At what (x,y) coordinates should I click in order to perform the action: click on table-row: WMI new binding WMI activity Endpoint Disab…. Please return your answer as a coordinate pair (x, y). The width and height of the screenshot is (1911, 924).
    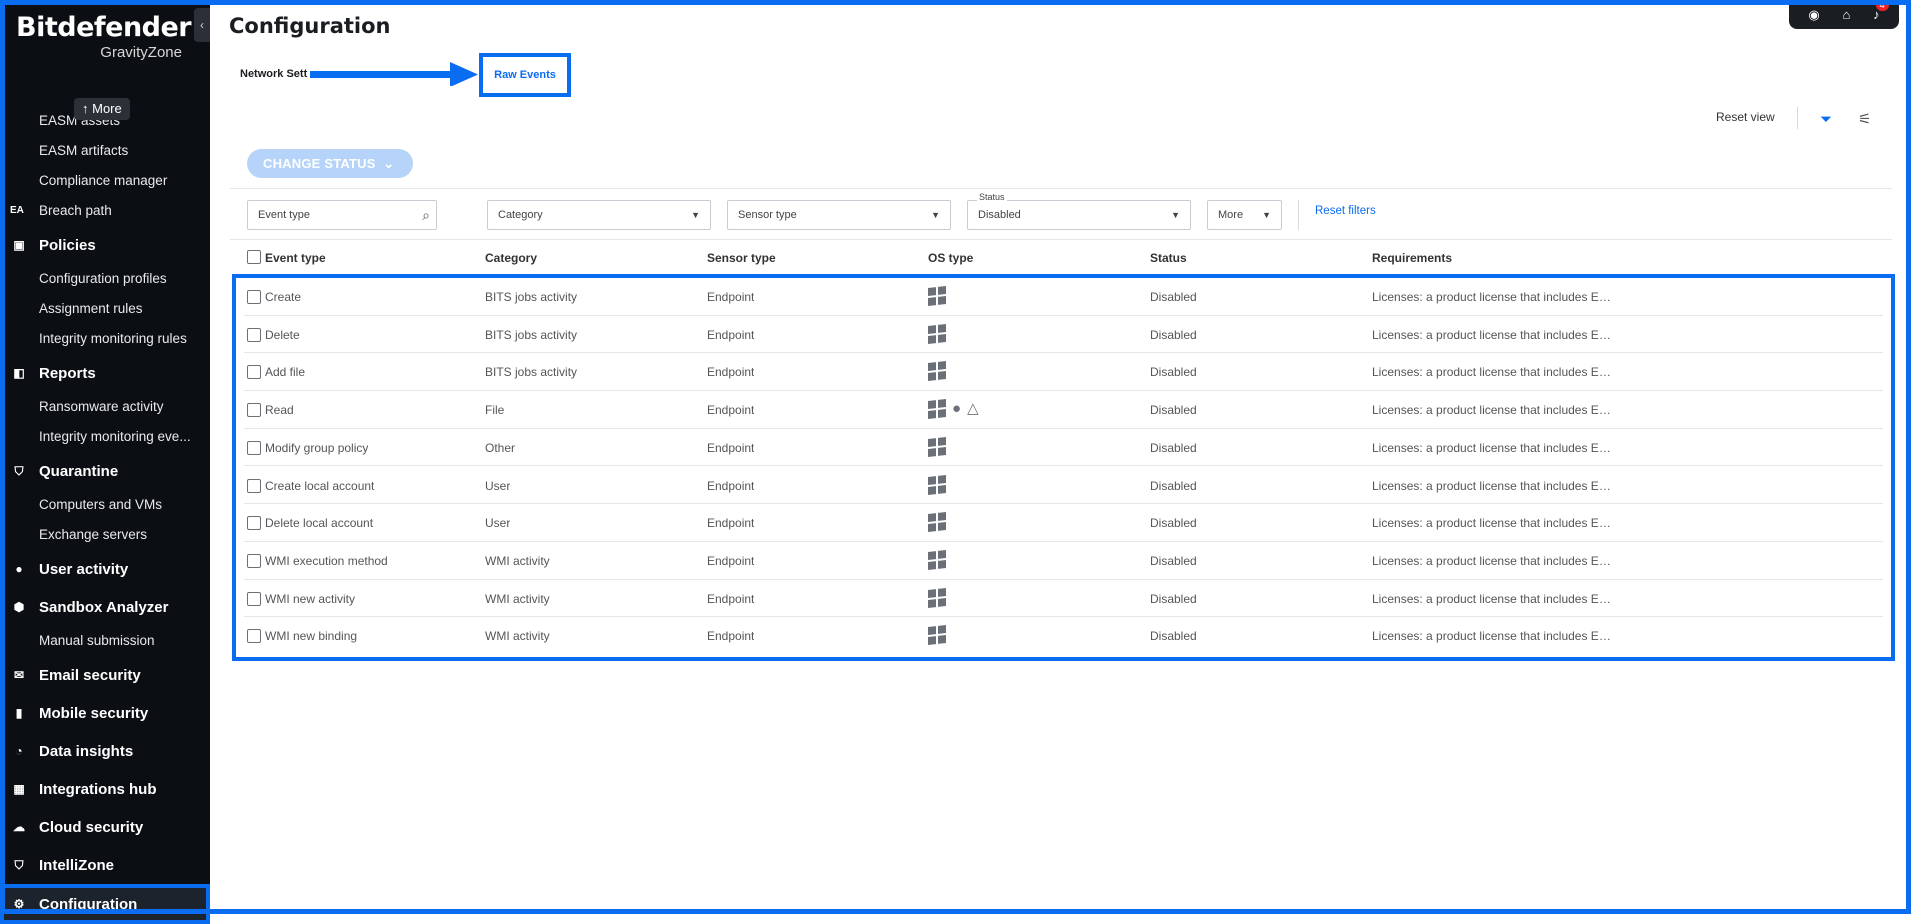
    Looking at the image, I should click on (1063, 636).